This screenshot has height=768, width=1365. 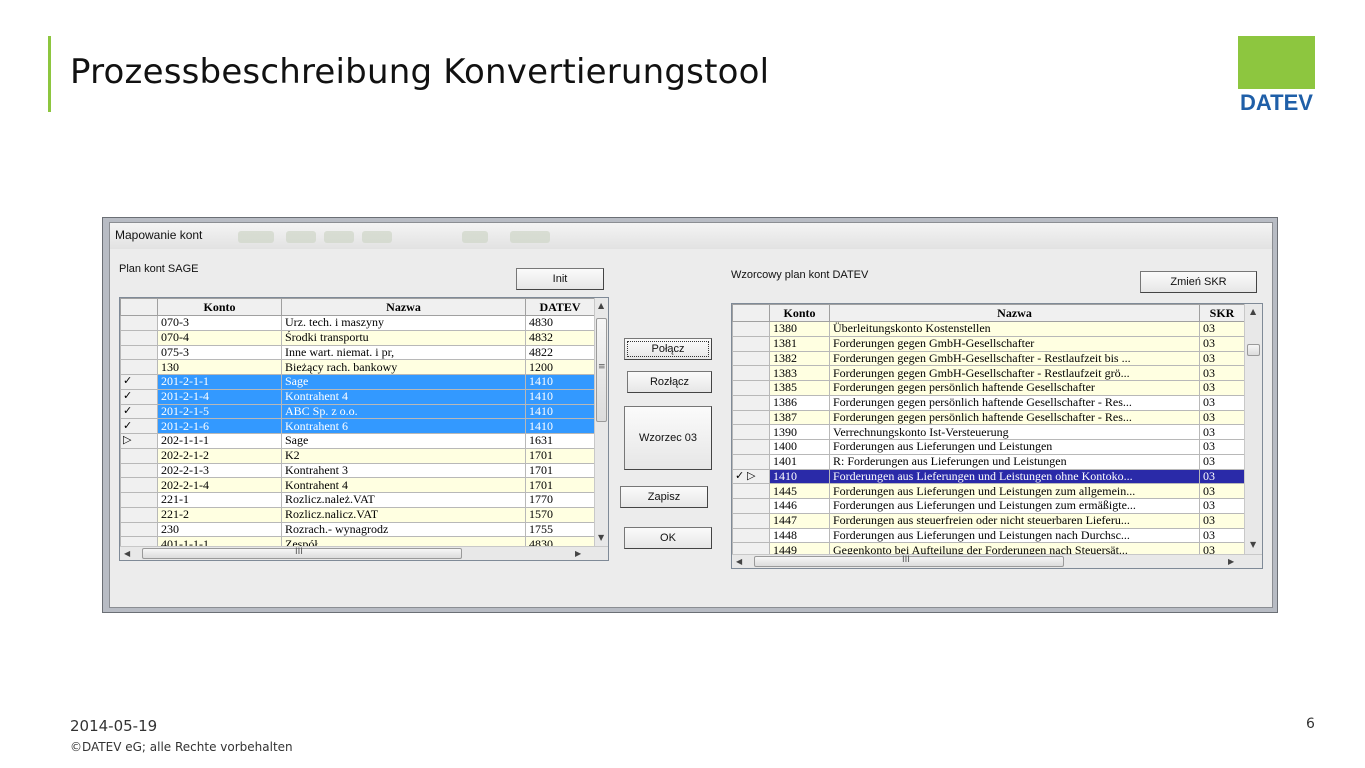 I want to click on cell-nazwa: Forderungen gegen GmbH-Gesellschafter, so click(x=1014, y=343).